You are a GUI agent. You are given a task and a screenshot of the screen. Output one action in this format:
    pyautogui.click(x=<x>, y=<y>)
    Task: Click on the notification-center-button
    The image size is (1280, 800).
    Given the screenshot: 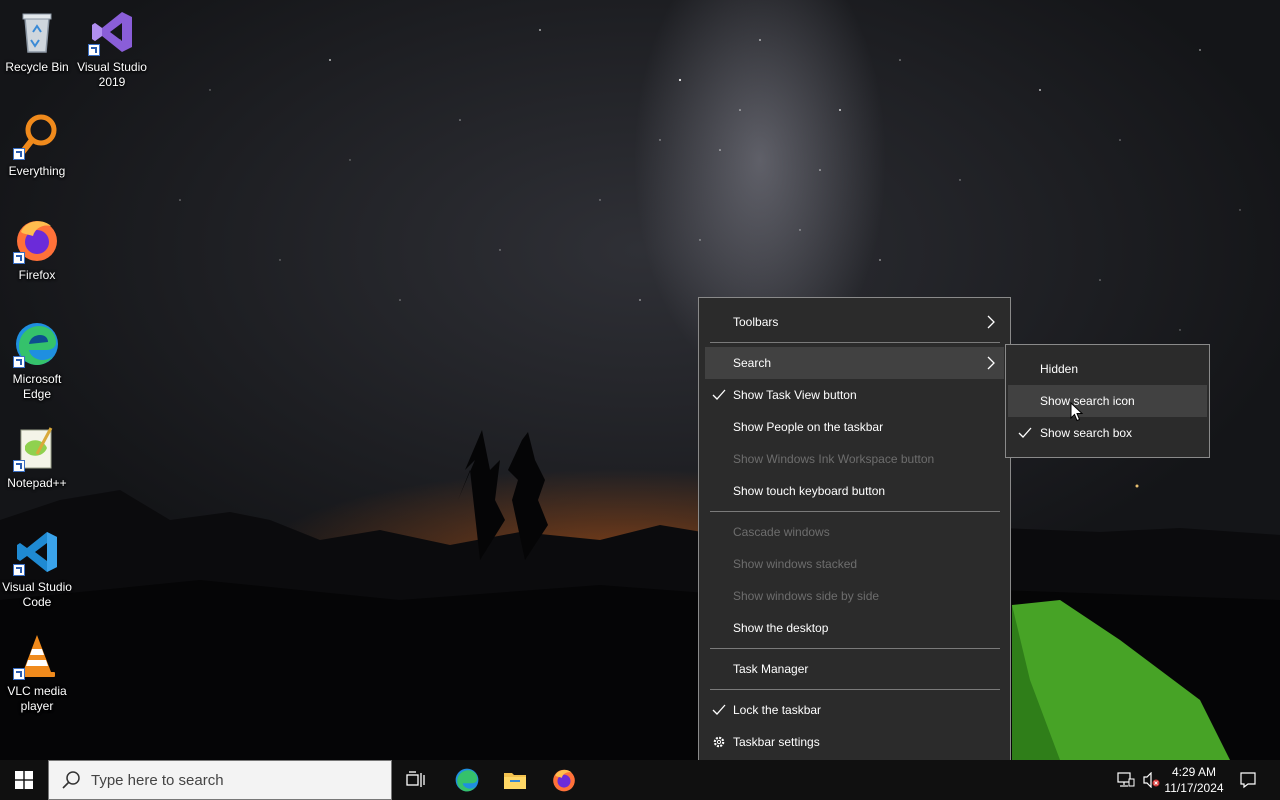 What is the action you would take?
    pyautogui.click(x=1248, y=780)
    